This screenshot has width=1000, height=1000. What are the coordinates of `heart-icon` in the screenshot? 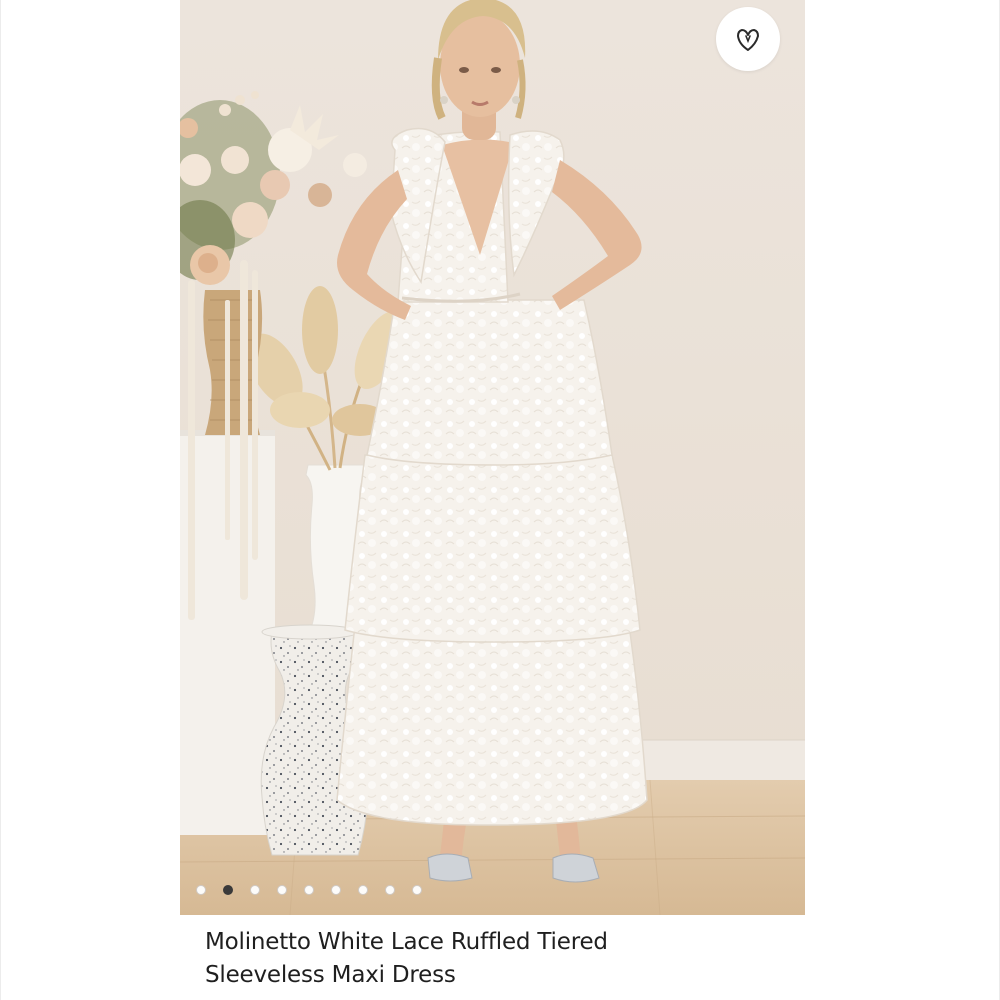 It's located at (748, 40).